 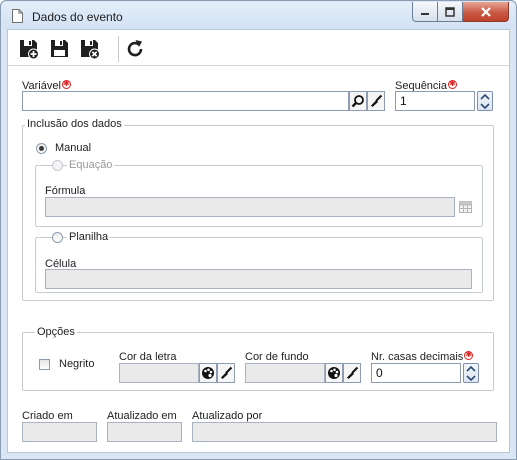 I want to click on cor-letra-label: Cor da letra, so click(x=148, y=357).